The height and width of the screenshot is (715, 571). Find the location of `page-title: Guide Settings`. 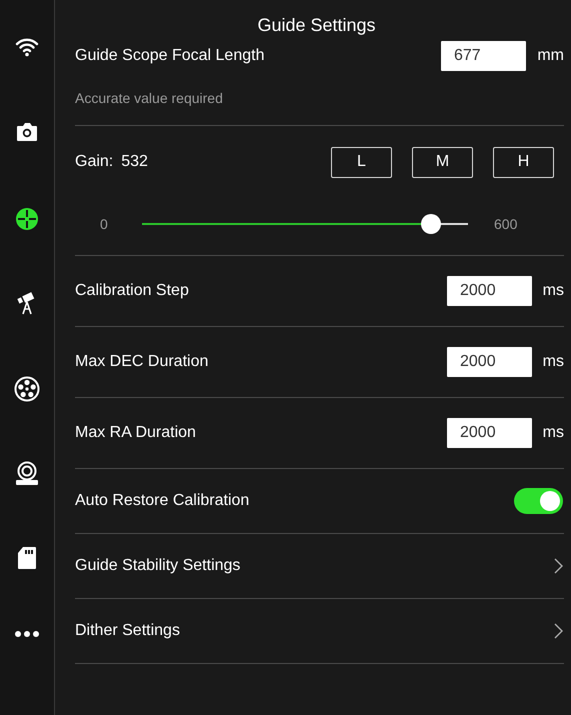

page-title: Guide Settings is located at coordinates (316, 25).